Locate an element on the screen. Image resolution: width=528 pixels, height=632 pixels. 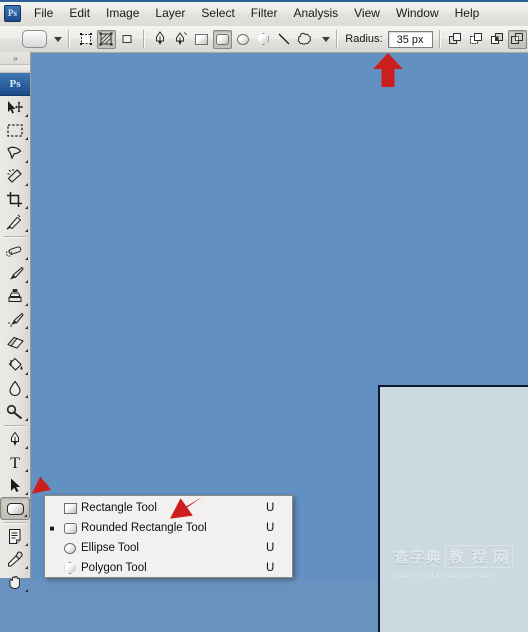
title-bar-strip is located at coordinates (264, 1).